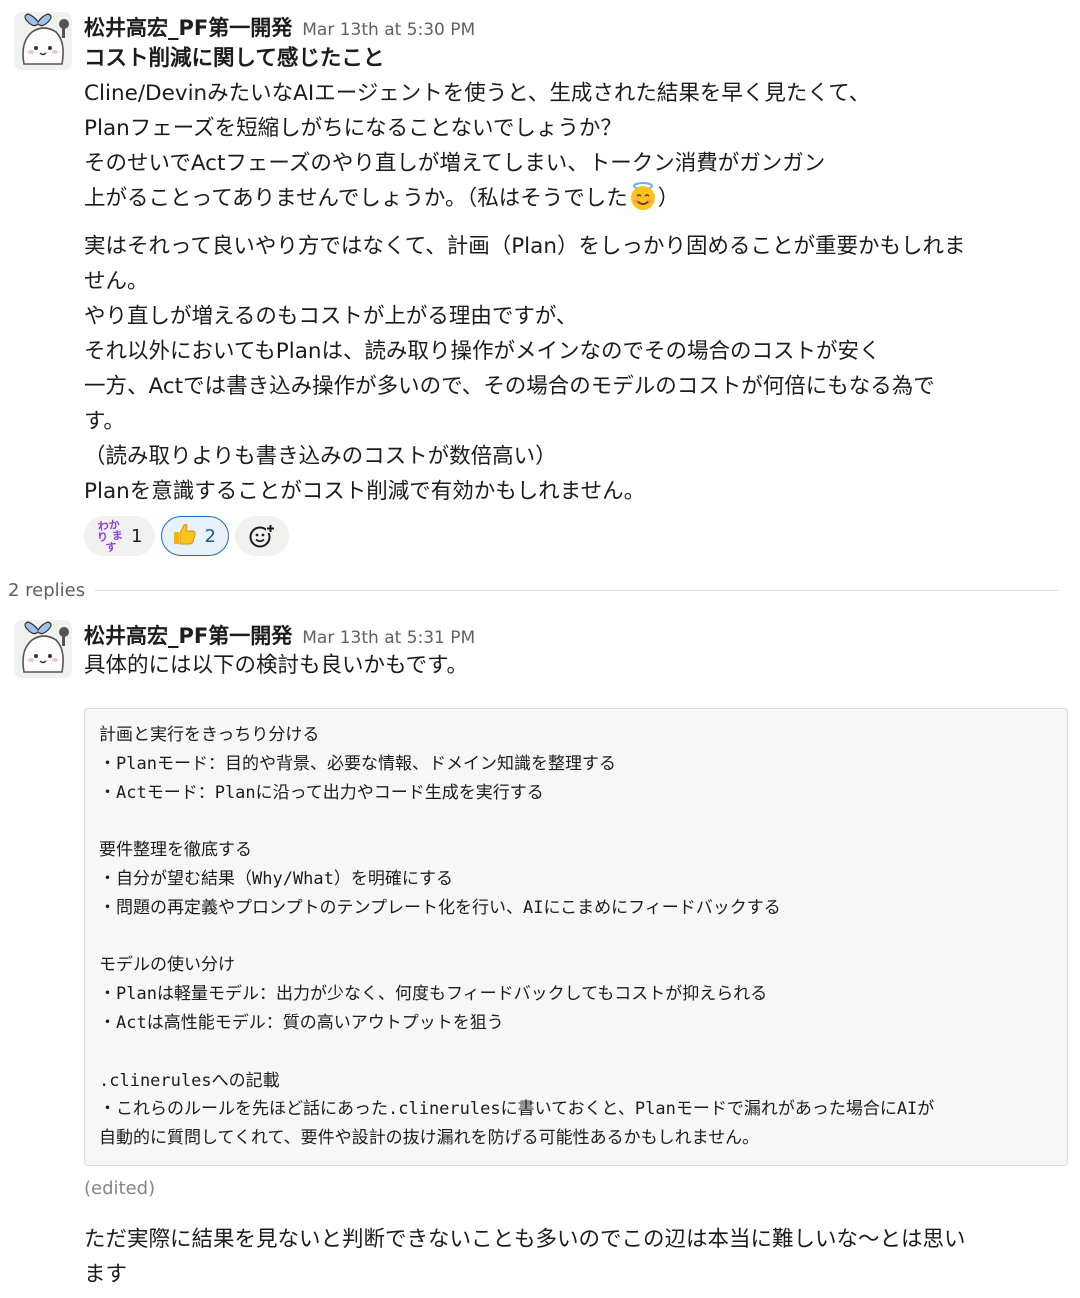 The image size is (1080, 1298). Describe the element at coordinates (331, 316) in the screenshot. I see `message-line: やり直しが増えるのもコストが上がる理由ですが、` at that location.